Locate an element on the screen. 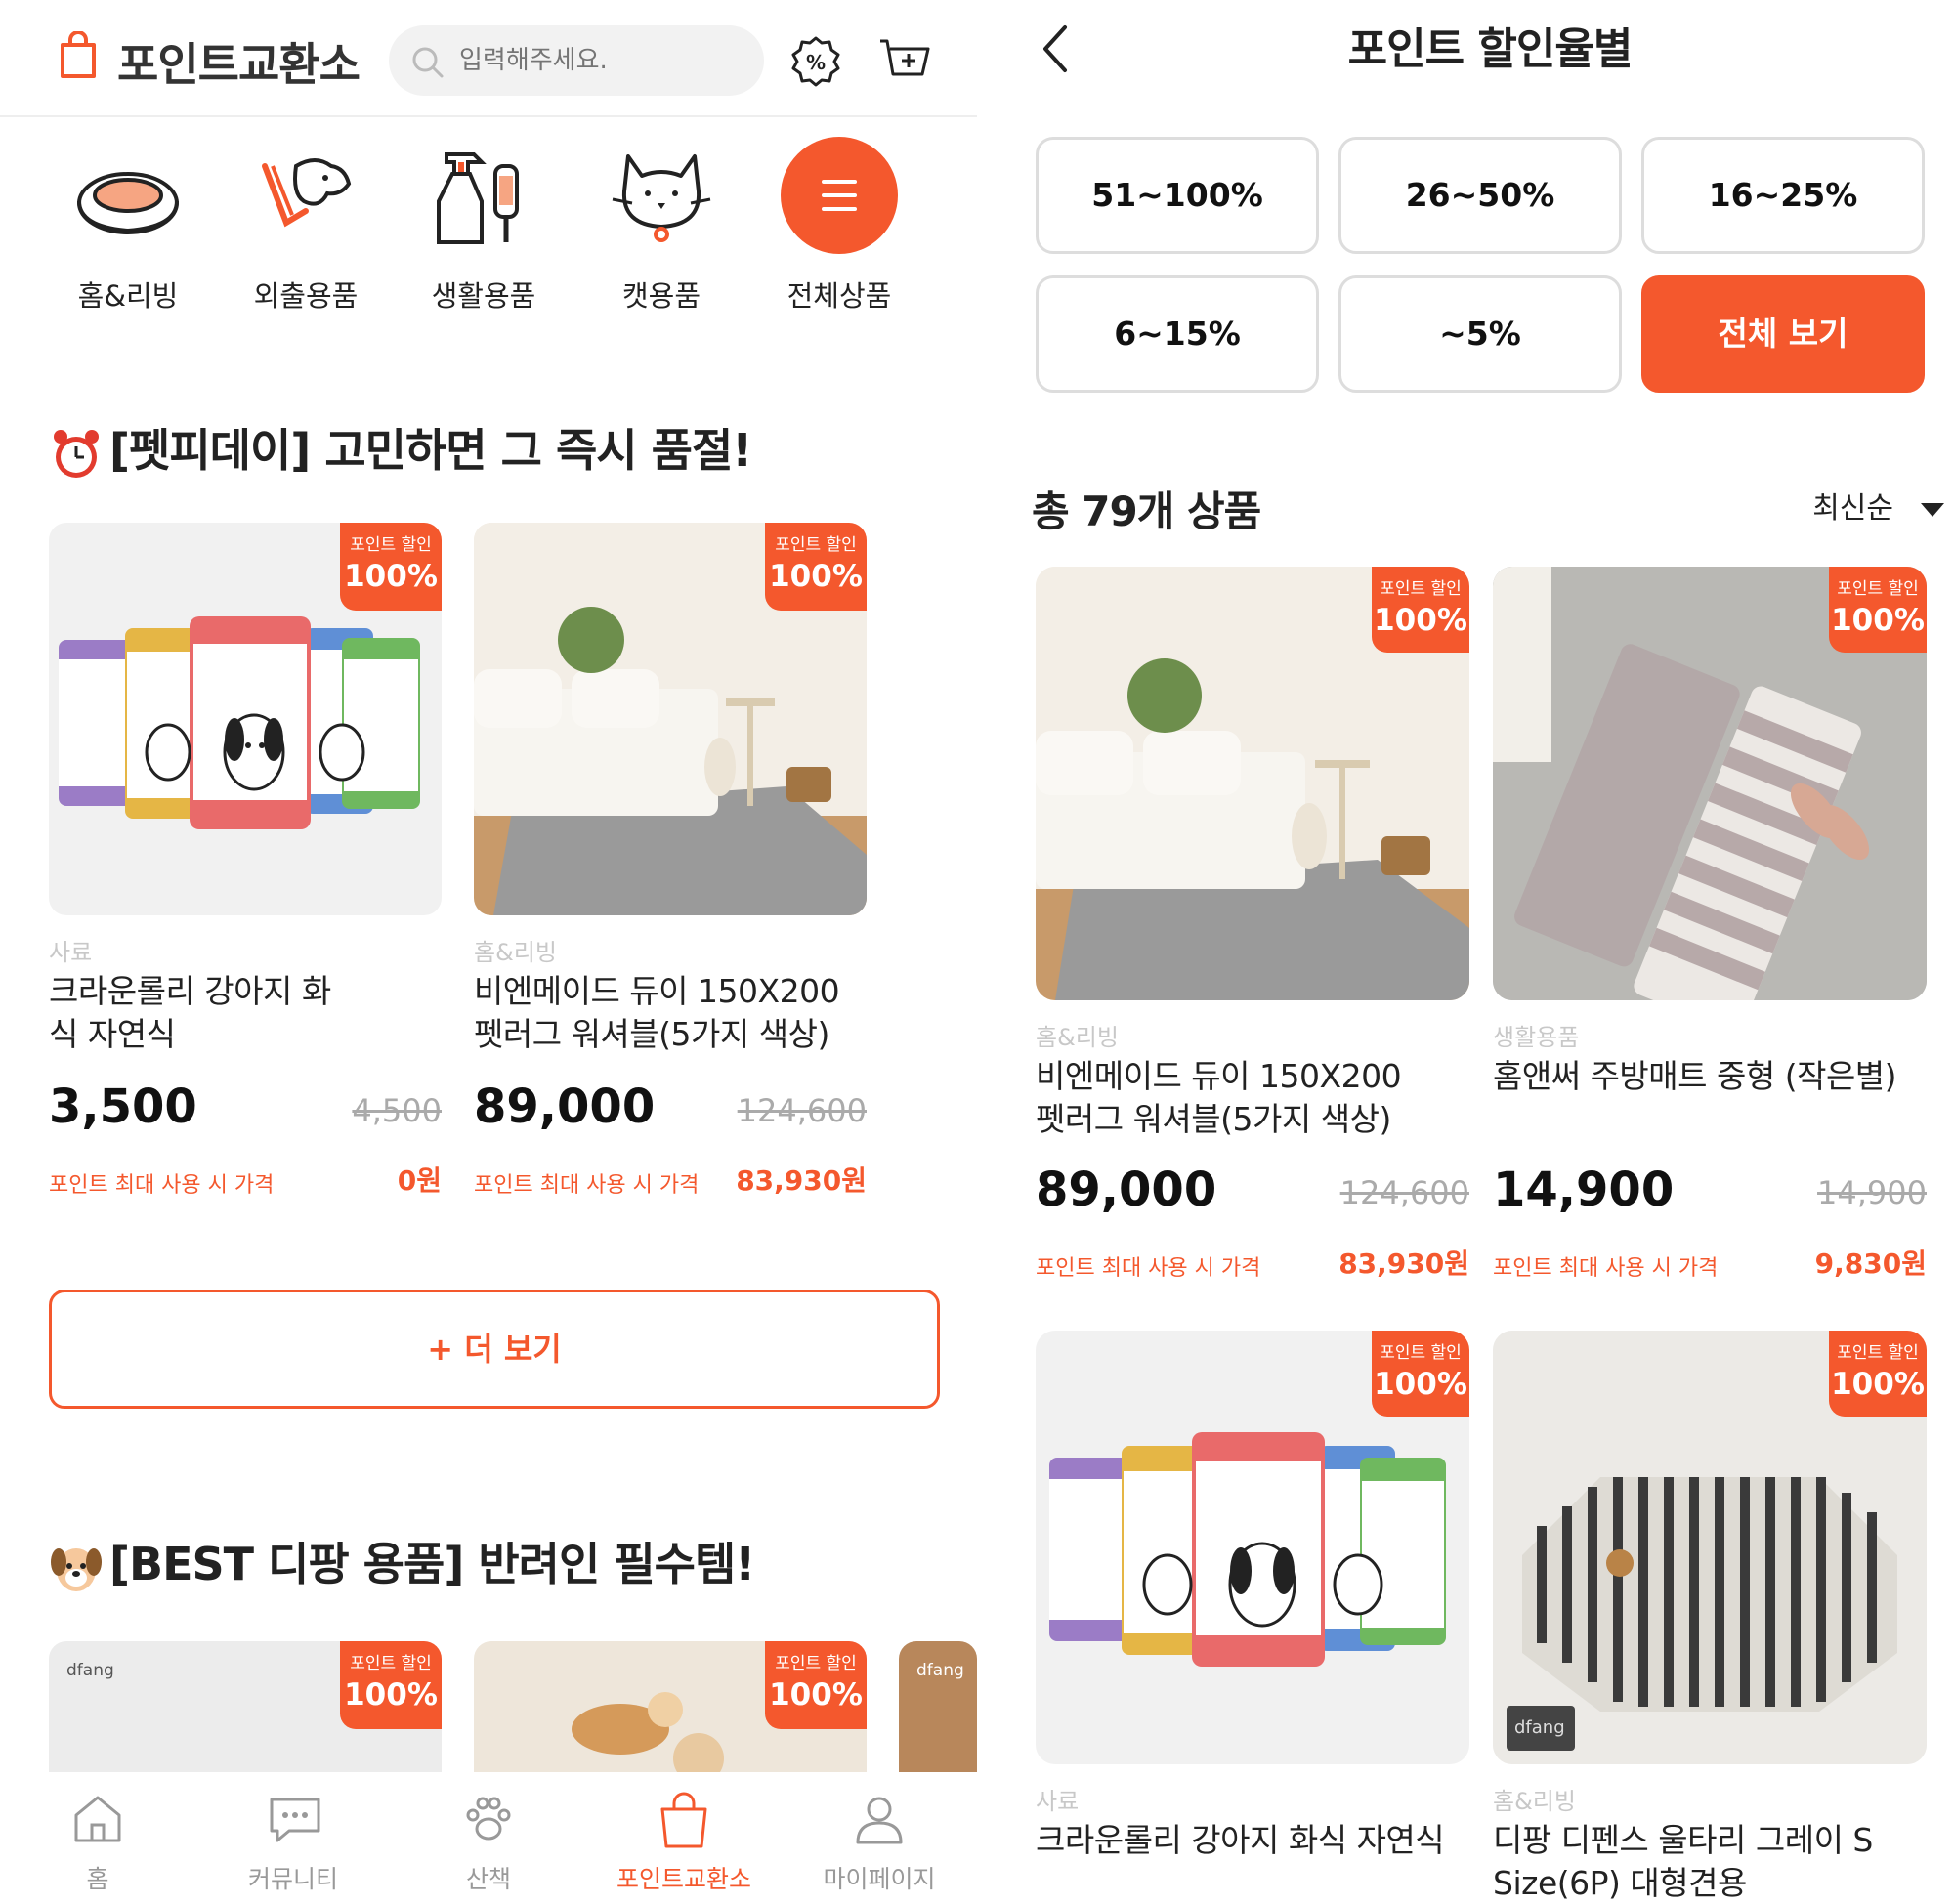 The image size is (1954, 1904). discount-badge-icon: % is located at coordinates (815, 61).